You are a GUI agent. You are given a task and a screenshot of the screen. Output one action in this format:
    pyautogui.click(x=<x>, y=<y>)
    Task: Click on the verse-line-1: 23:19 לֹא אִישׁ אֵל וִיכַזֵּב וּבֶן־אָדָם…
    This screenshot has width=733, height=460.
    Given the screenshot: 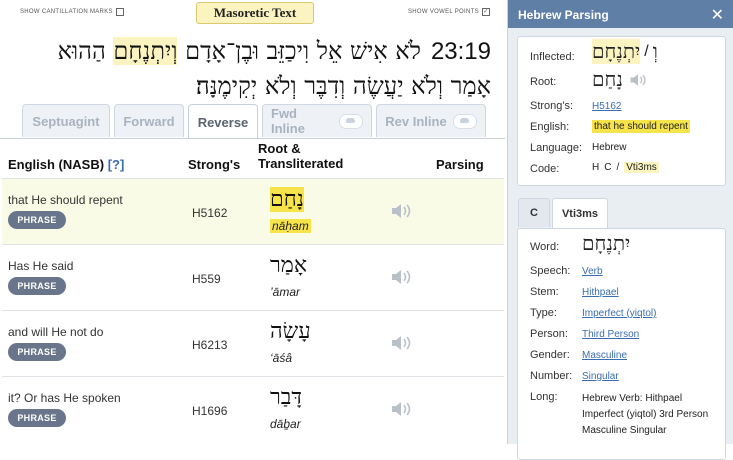 What is the action you would take?
    pyautogui.click(x=251, y=51)
    